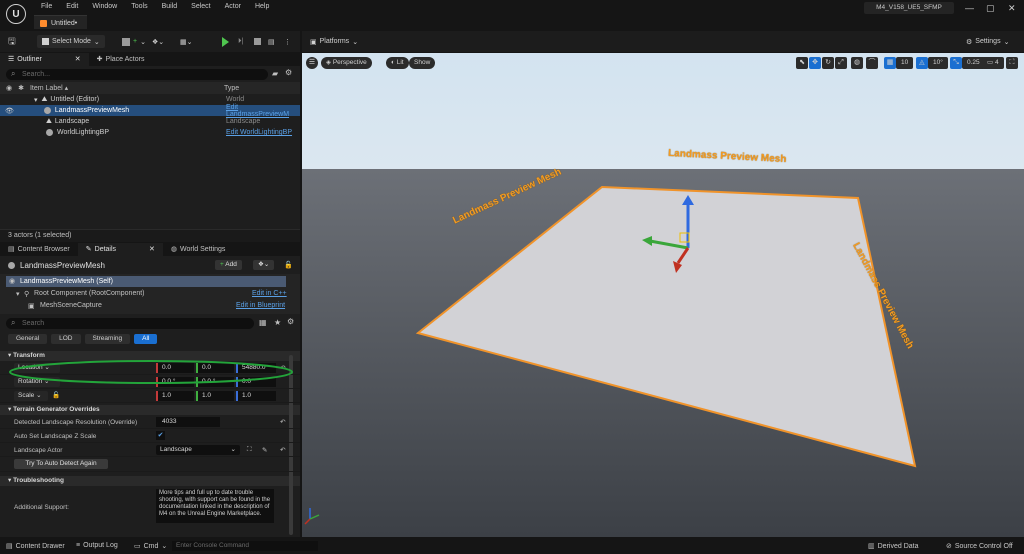  I want to click on main-toolbar: 🖫 Select Mode ⌄ + ⌄ ❖⌄ ▦⌄ ⏵| ▤ ⋮, so click(150, 41).